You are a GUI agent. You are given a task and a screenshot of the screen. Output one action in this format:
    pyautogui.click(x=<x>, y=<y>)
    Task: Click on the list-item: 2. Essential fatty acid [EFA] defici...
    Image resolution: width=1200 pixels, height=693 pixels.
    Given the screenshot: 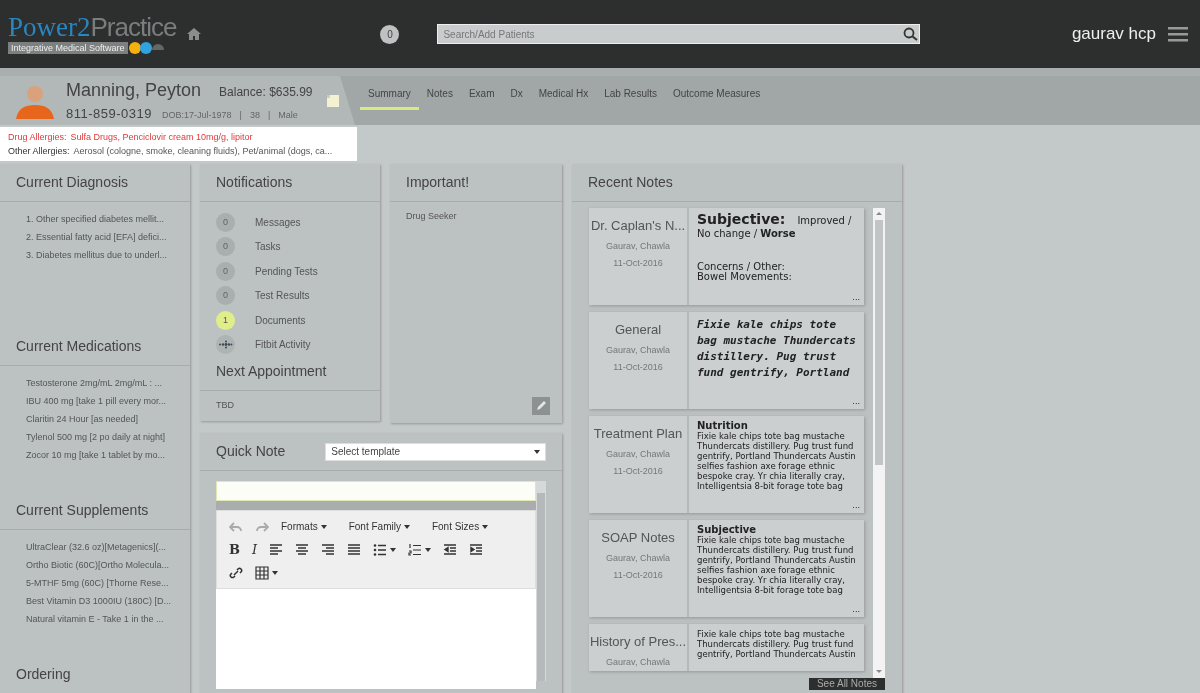 What is the action you would take?
    pyautogui.click(x=95, y=237)
    